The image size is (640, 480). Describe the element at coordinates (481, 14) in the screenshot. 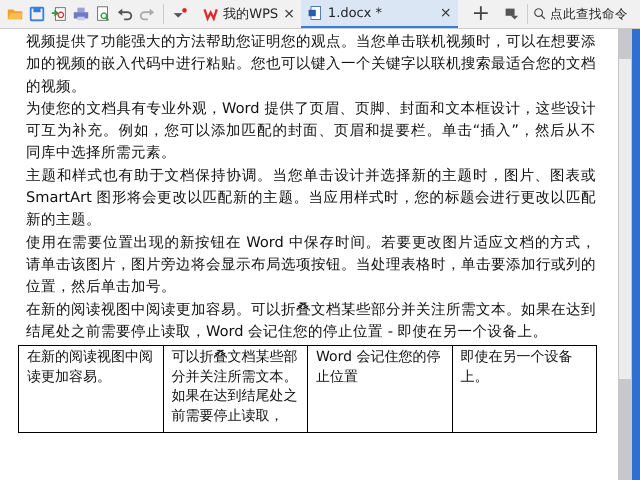

I see `new-tab-button: +` at that location.